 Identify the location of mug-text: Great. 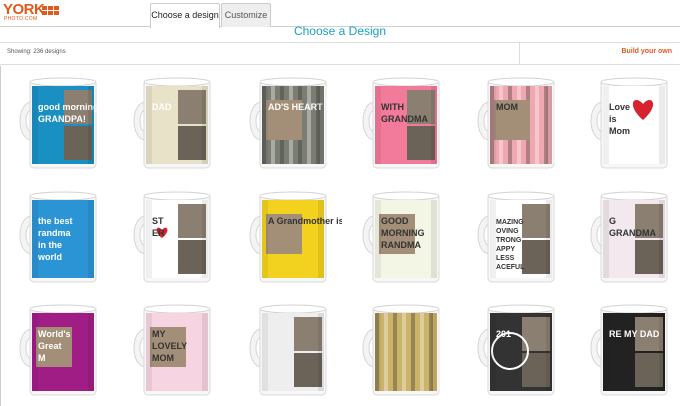
(50, 346).